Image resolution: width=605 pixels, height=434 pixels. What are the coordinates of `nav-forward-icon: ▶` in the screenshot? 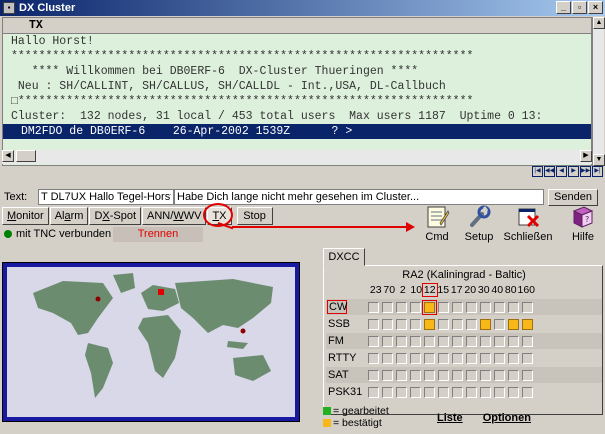 It's located at (573, 171).